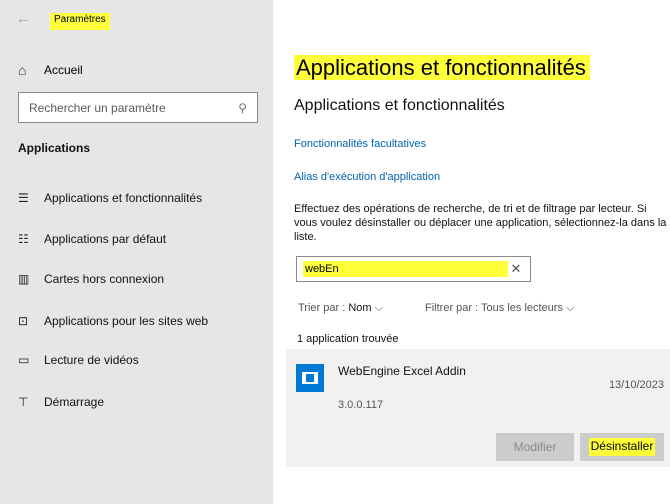  What do you see at coordinates (242, 107) in the screenshot?
I see `search-icon: ⚲` at bounding box center [242, 107].